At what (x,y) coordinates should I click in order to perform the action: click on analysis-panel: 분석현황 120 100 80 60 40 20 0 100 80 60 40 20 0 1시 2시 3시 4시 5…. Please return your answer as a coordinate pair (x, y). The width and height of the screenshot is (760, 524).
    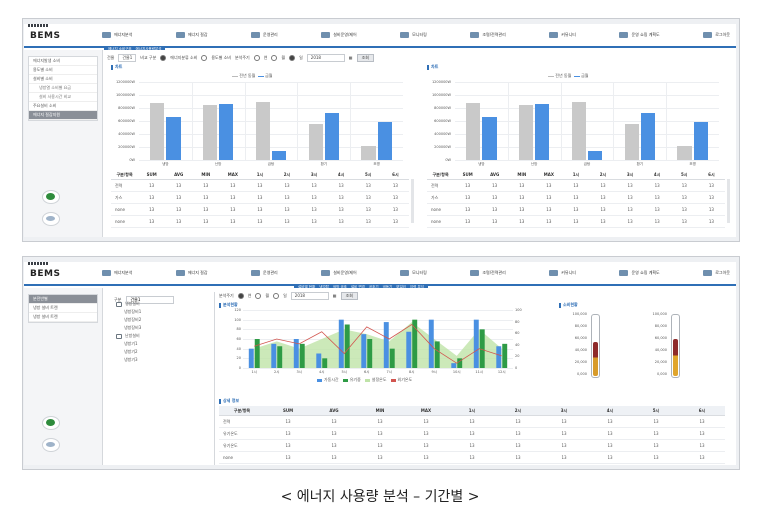
    Looking at the image, I should click on (384, 348).